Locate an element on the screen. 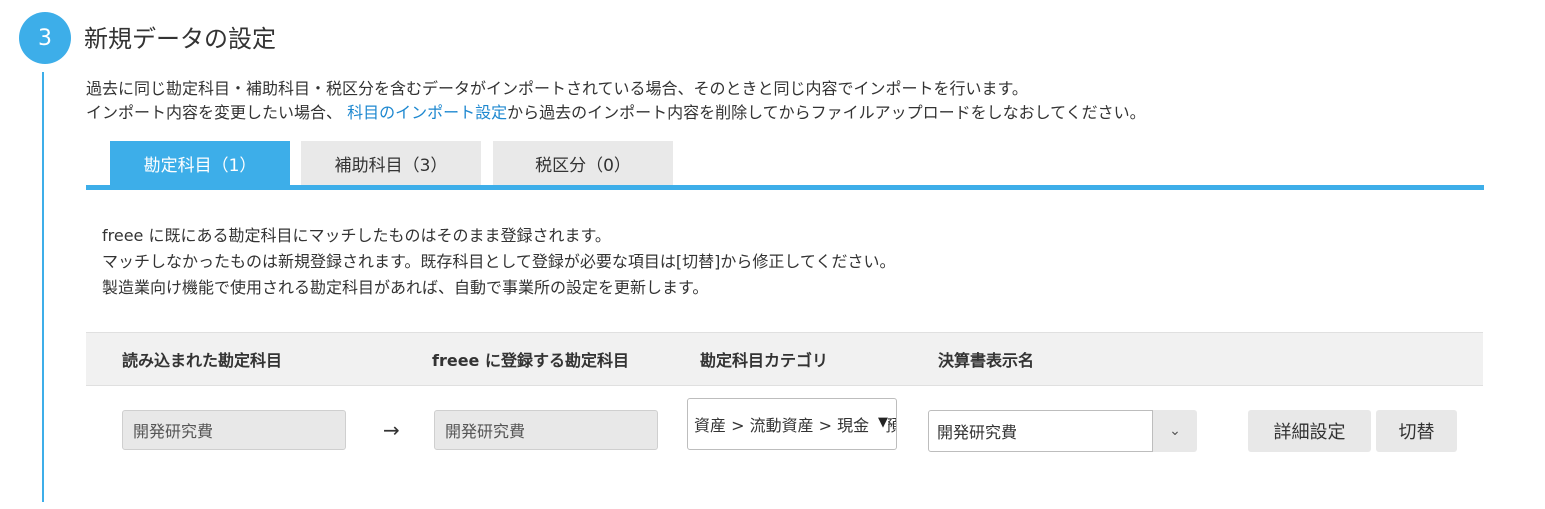 The height and width of the screenshot is (509, 1545). info-line-3: 製造業向け機能で使用される勘定科目があれば、自動で事業所の設定を更新します。 is located at coordinates (405, 287).